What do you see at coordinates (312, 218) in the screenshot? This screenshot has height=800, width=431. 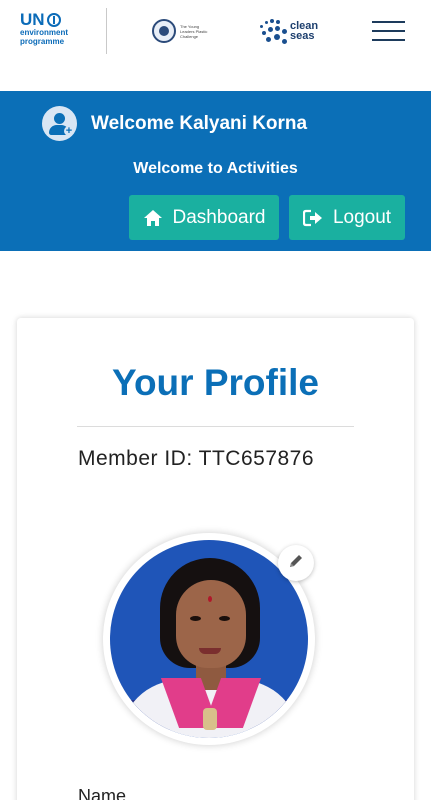 I see `sign-out-icon` at bounding box center [312, 218].